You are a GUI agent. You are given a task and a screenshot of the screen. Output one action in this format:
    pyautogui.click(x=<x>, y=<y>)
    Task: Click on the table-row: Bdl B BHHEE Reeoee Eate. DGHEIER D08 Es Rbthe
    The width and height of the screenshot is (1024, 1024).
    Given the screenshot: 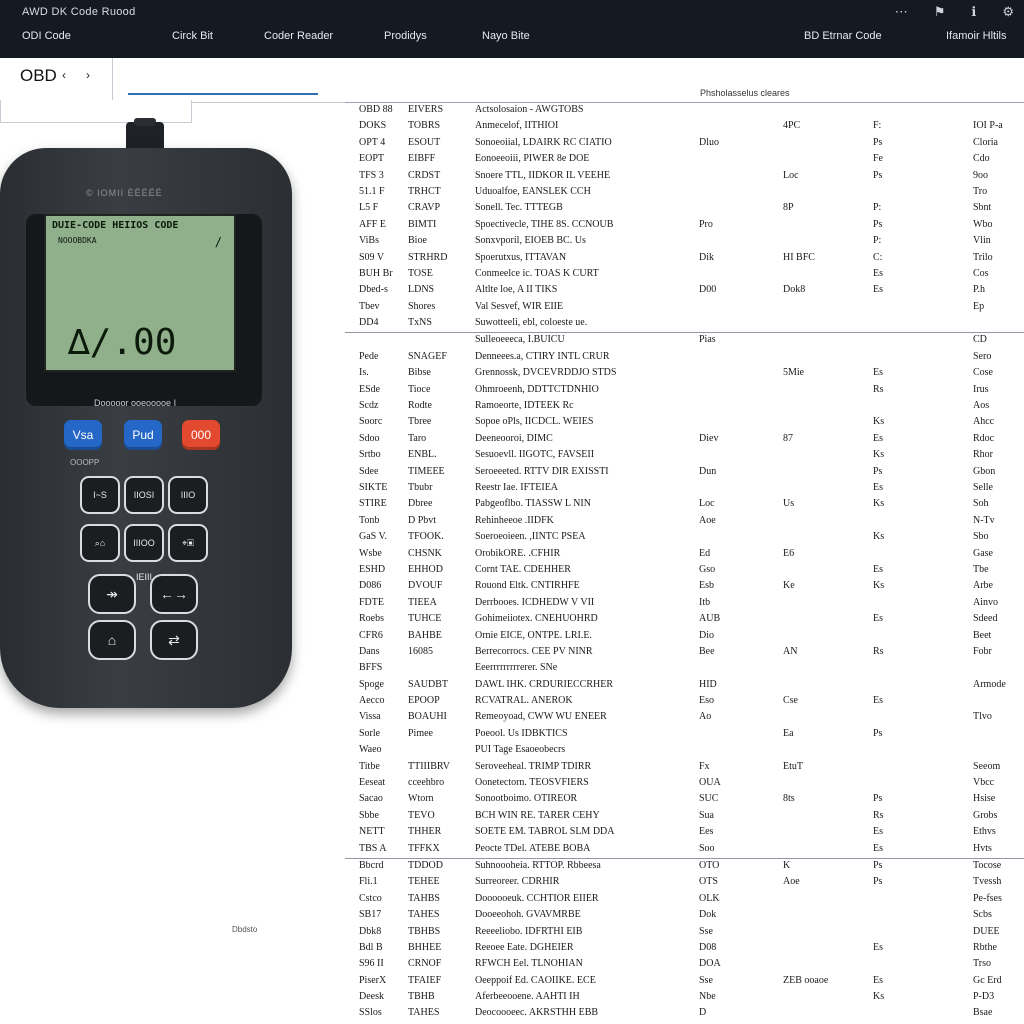 What is the action you would take?
    pyautogui.click(x=684, y=949)
    